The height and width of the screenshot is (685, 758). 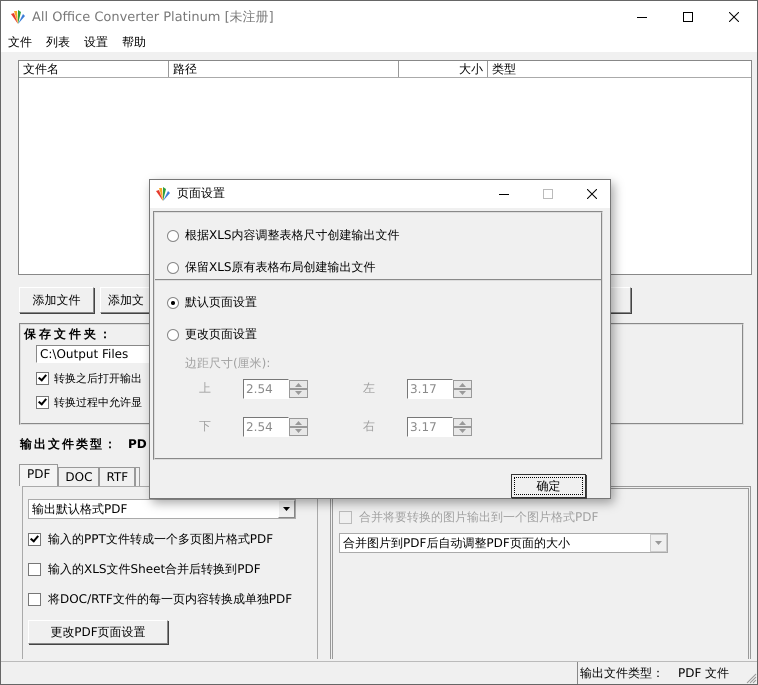 What do you see at coordinates (369, 427) in the screenshot?
I see `field-label: 右` at bounding box center [369, 427].